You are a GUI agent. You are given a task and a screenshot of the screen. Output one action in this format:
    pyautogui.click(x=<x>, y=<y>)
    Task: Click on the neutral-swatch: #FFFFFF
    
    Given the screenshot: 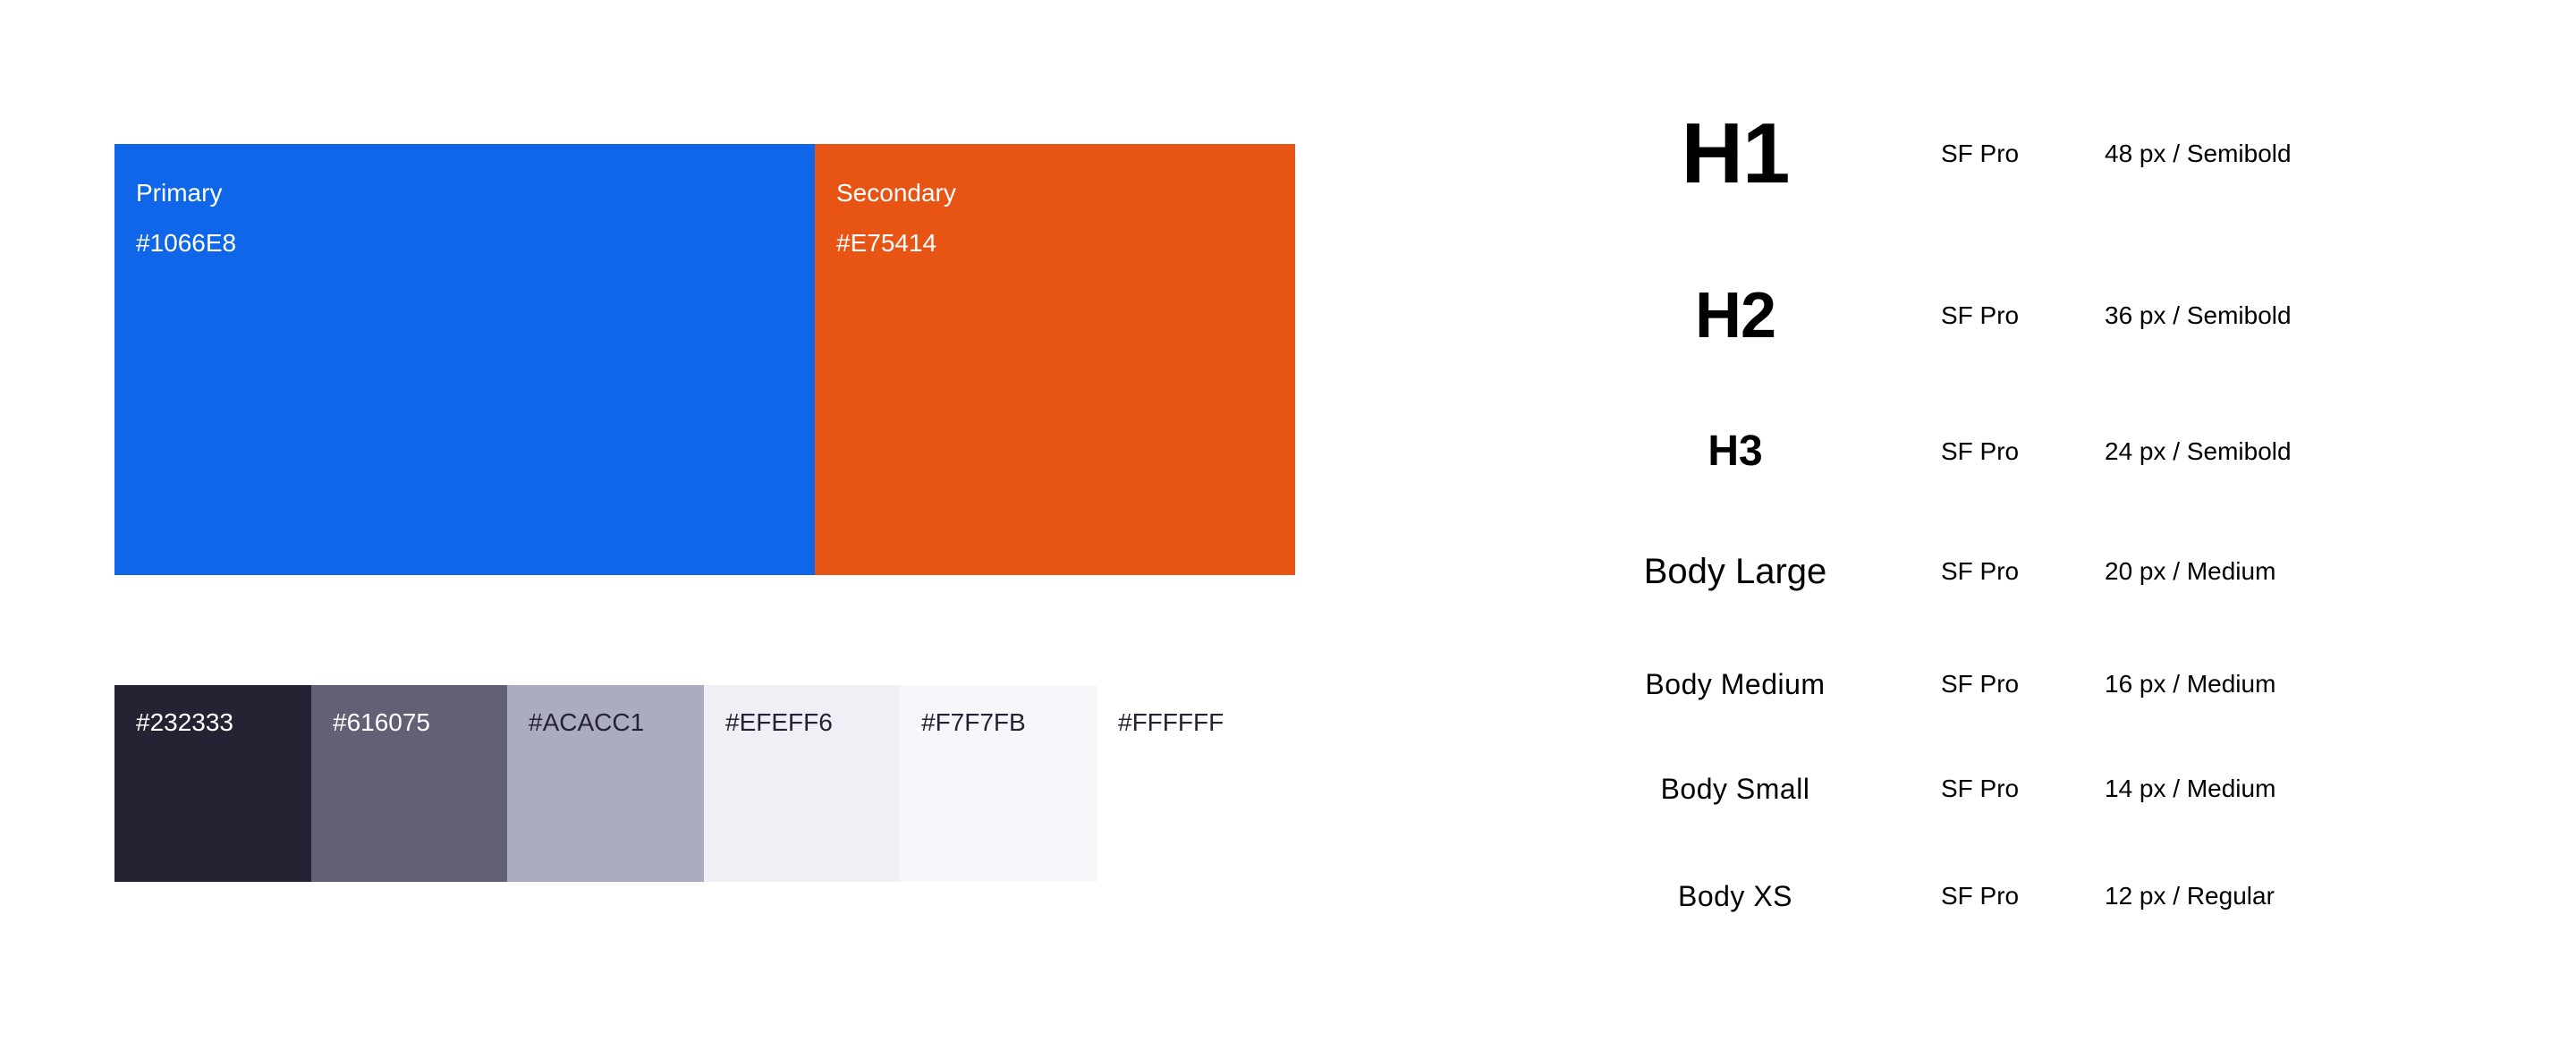 What is the action you would take?
    pyautogui.click(x=1195, y=783)
    